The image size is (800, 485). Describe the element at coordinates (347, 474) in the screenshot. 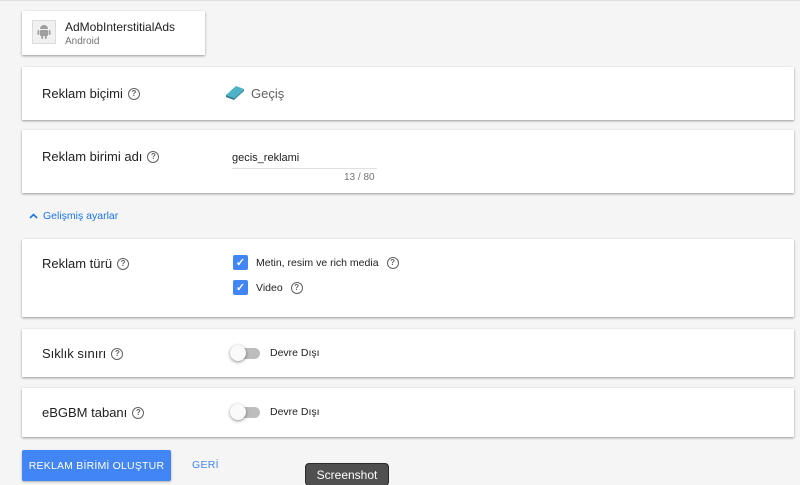

I see `screenshot-tooltip: Screenshot` at that location.